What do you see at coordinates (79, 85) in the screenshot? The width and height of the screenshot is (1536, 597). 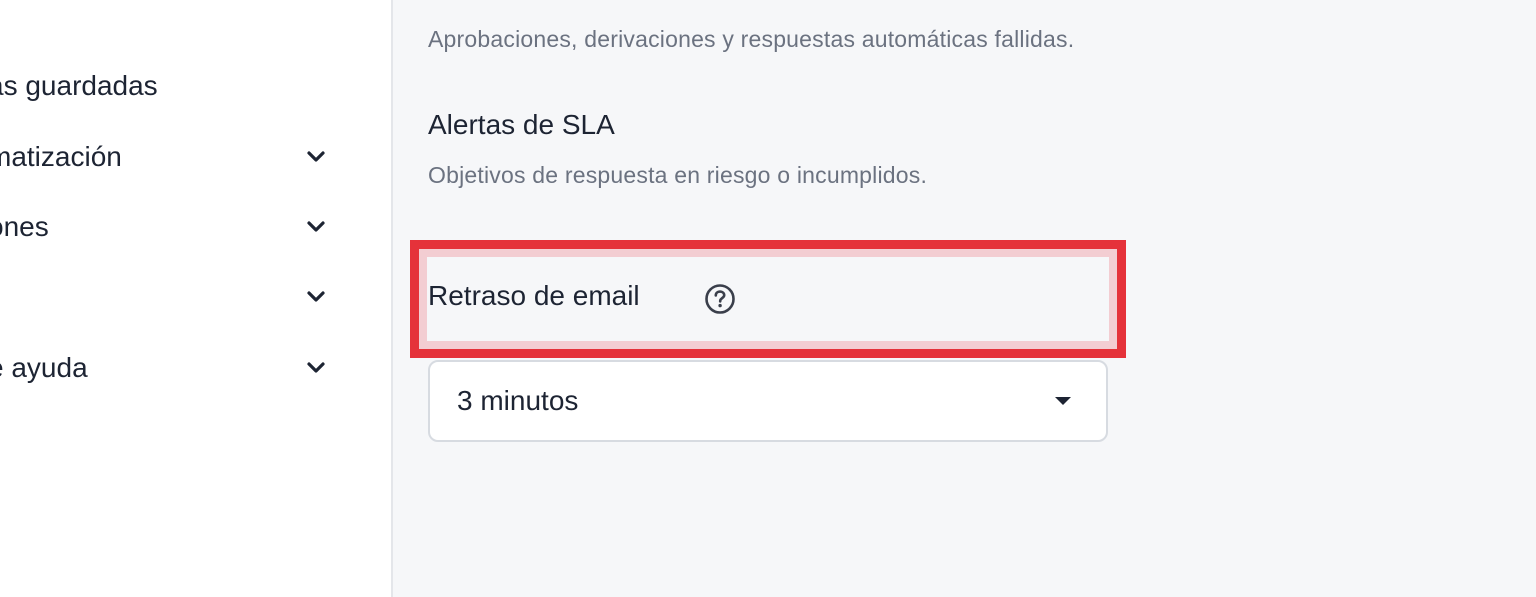 I see `sidebar-item-label: as guardadas` at bounding box center [79, 85].